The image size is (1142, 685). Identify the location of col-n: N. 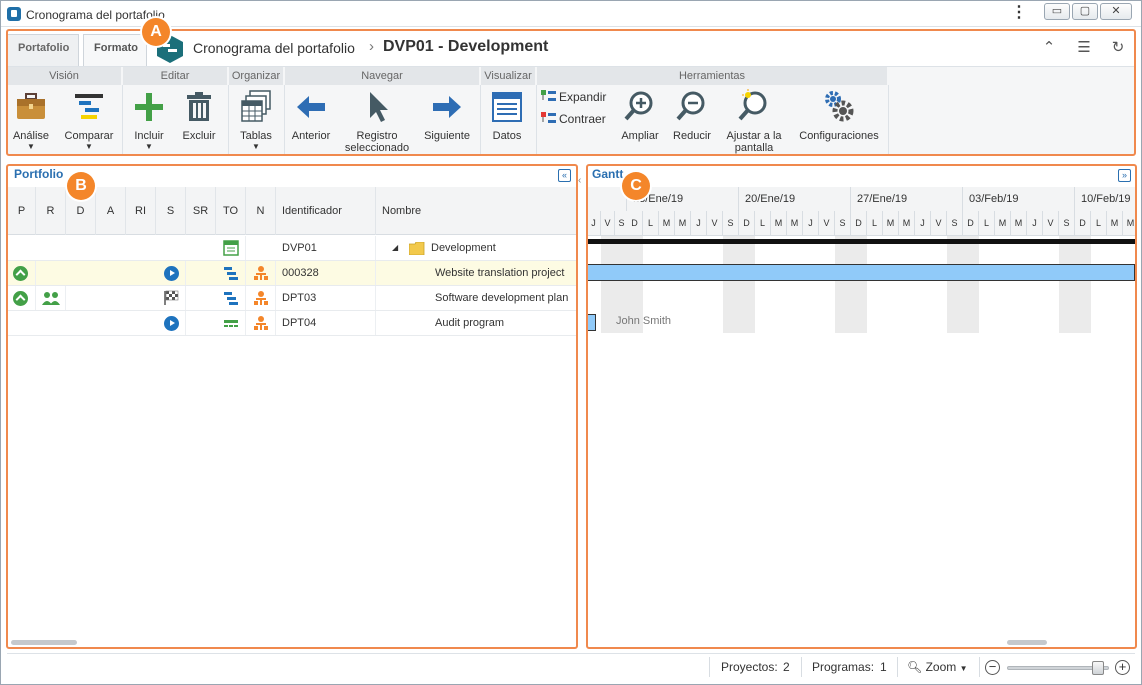
(261, 211).